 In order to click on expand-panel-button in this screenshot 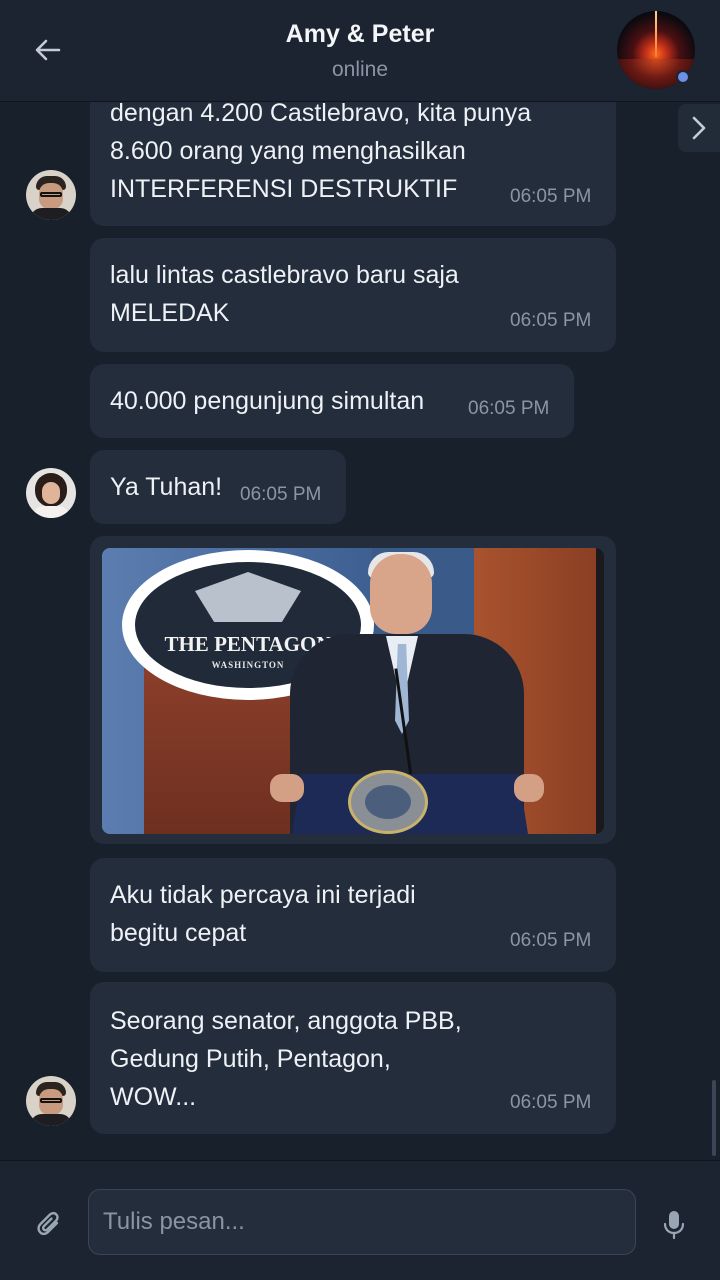, I will do `click(699, 128)`.